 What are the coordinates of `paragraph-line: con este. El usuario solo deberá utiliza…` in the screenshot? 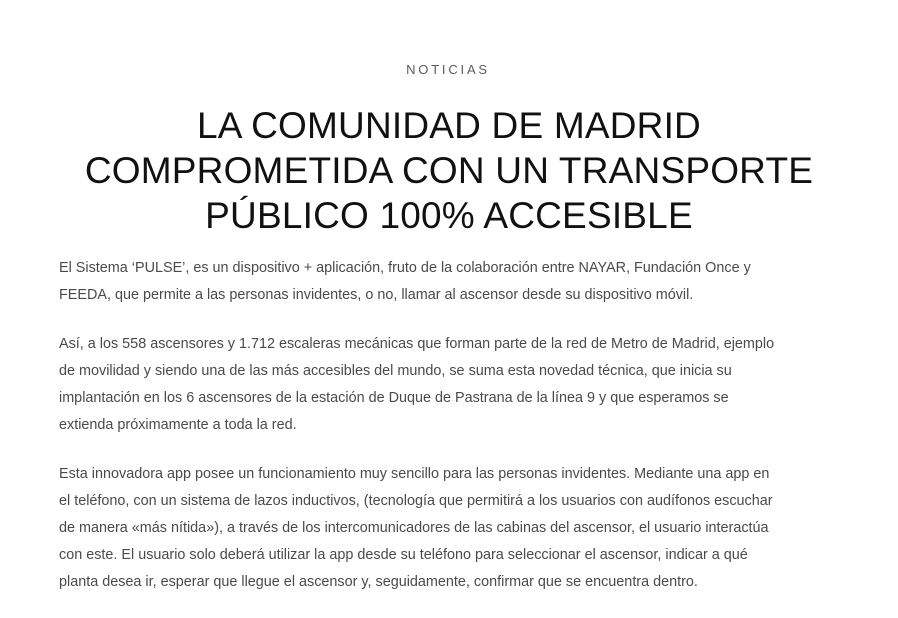 It's located at (403, 555).